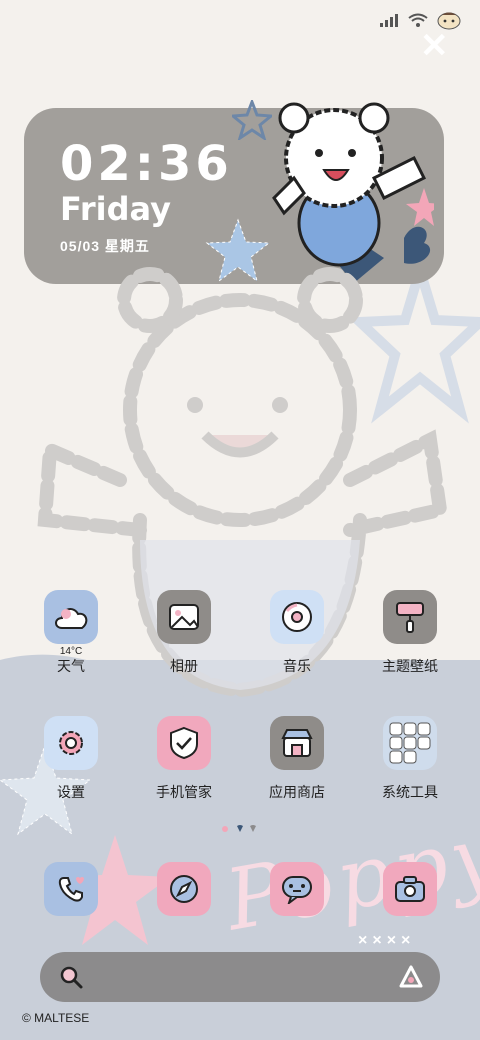 The height and width of the screenshot is (1040, 480). I want to click on store-tile, so click(297, 743).